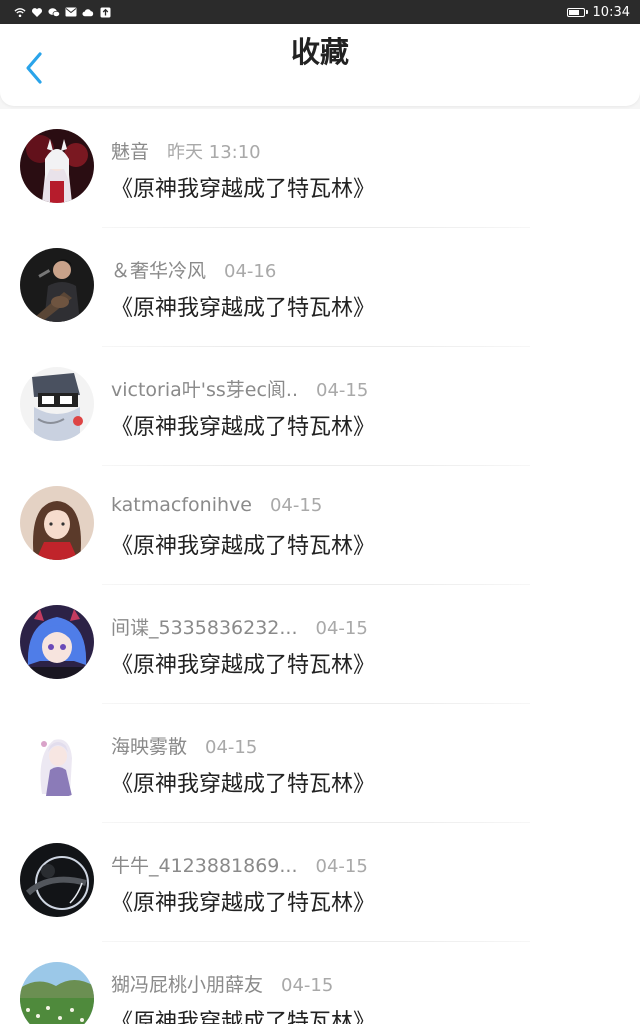 Image resolution: width=640 pixels, height=1024 pixels. Describe the element at coordinates (320, 287) in the screenshot. I see `list-item: ＆奢华冷风 04-16 《原神我穿越成了特瓦林》` at that location.